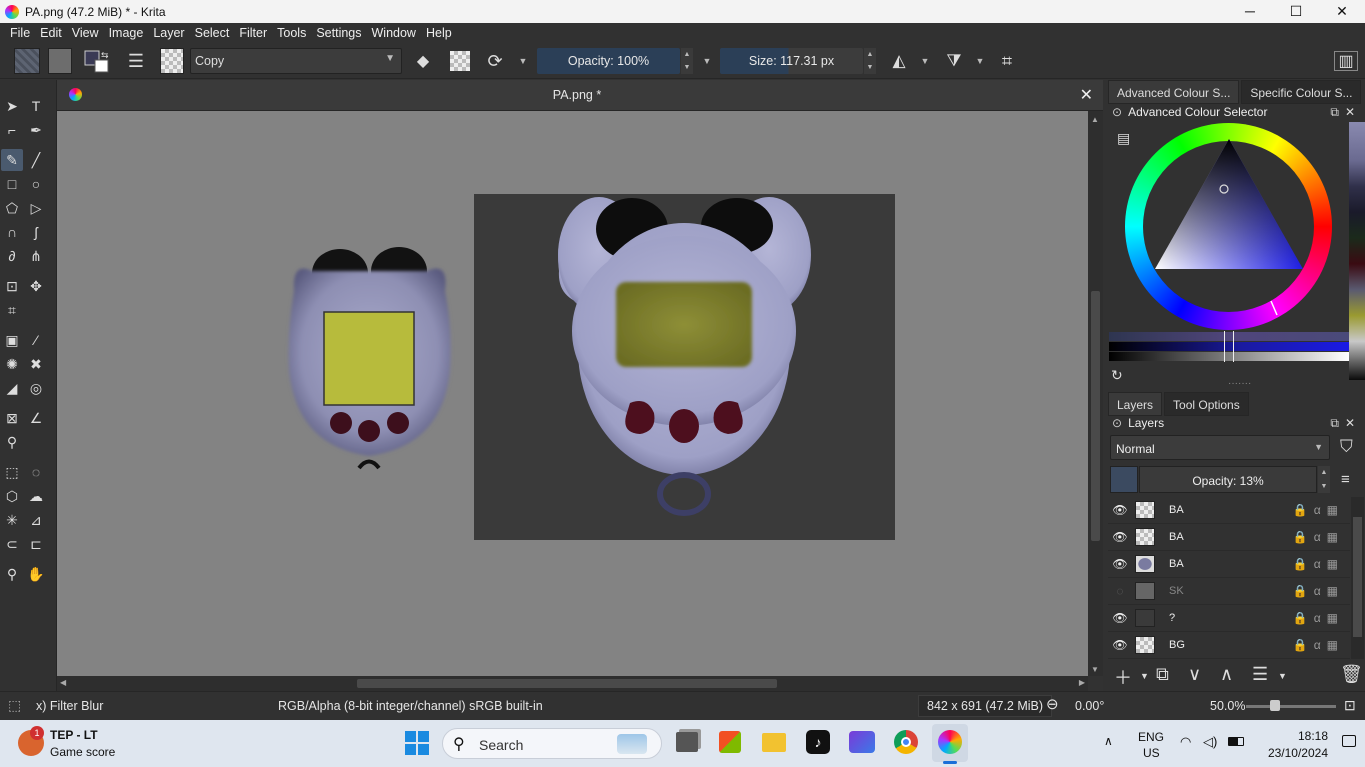  What do you see at coordinates (36, 160) in the screenshot?
I see `line-tool-icon: ╱` at bounding box center [36, 160].